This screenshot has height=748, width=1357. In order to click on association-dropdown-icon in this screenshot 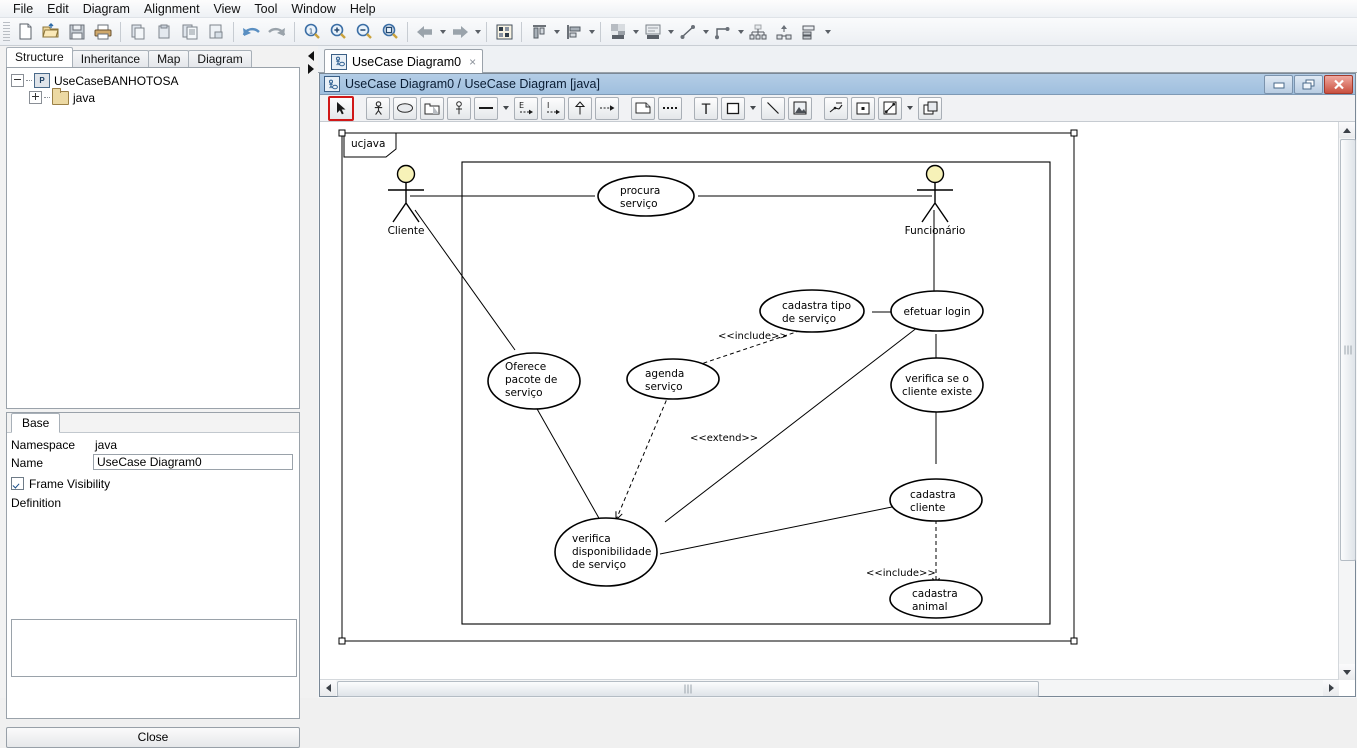, I will do `click(506, 108)`.